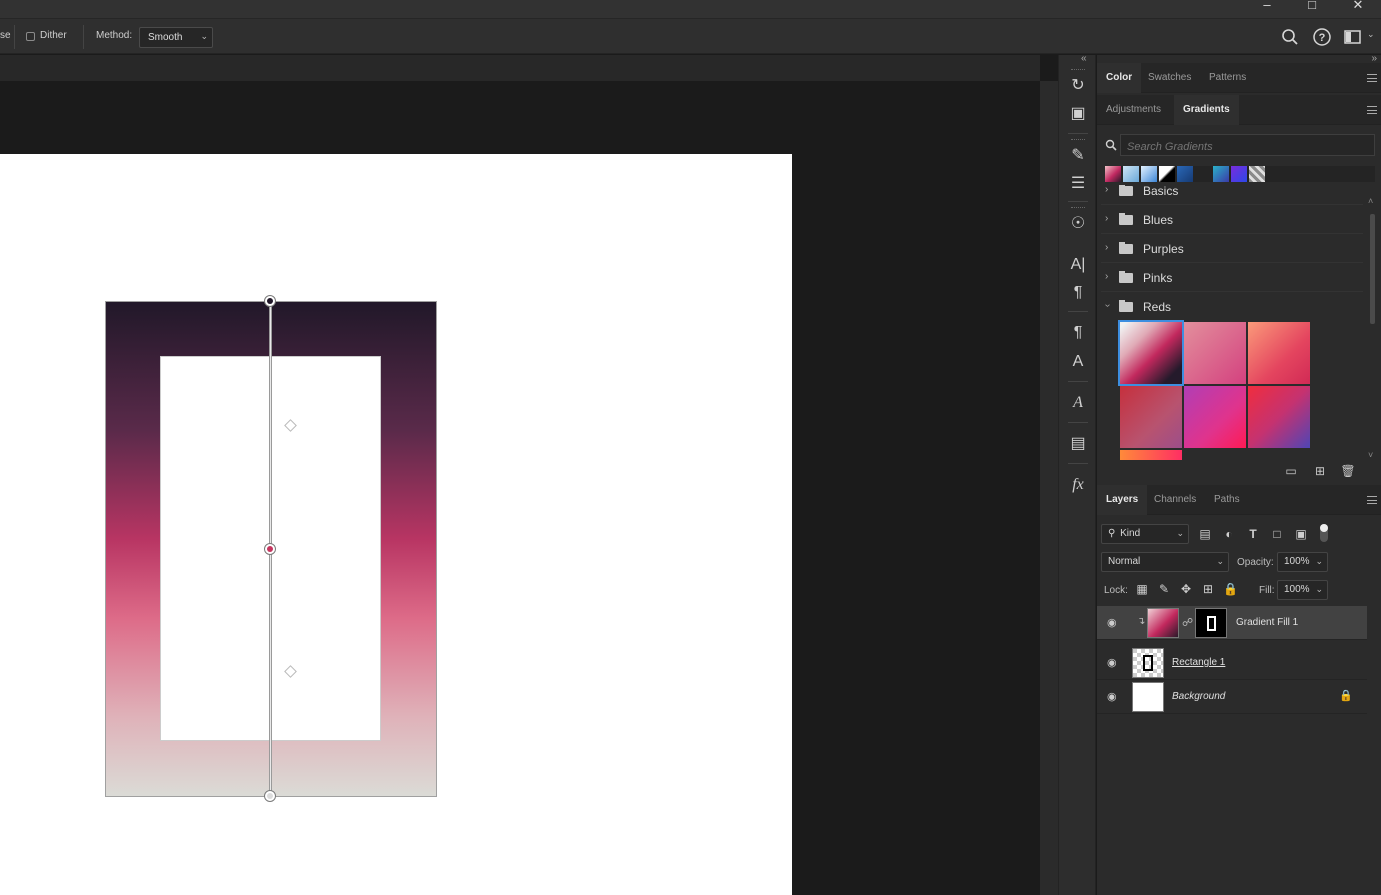  What do you see at coordinates (30, 36) in the screenshot?
I see `dither-checkbox` at bounding box center [30, 36].